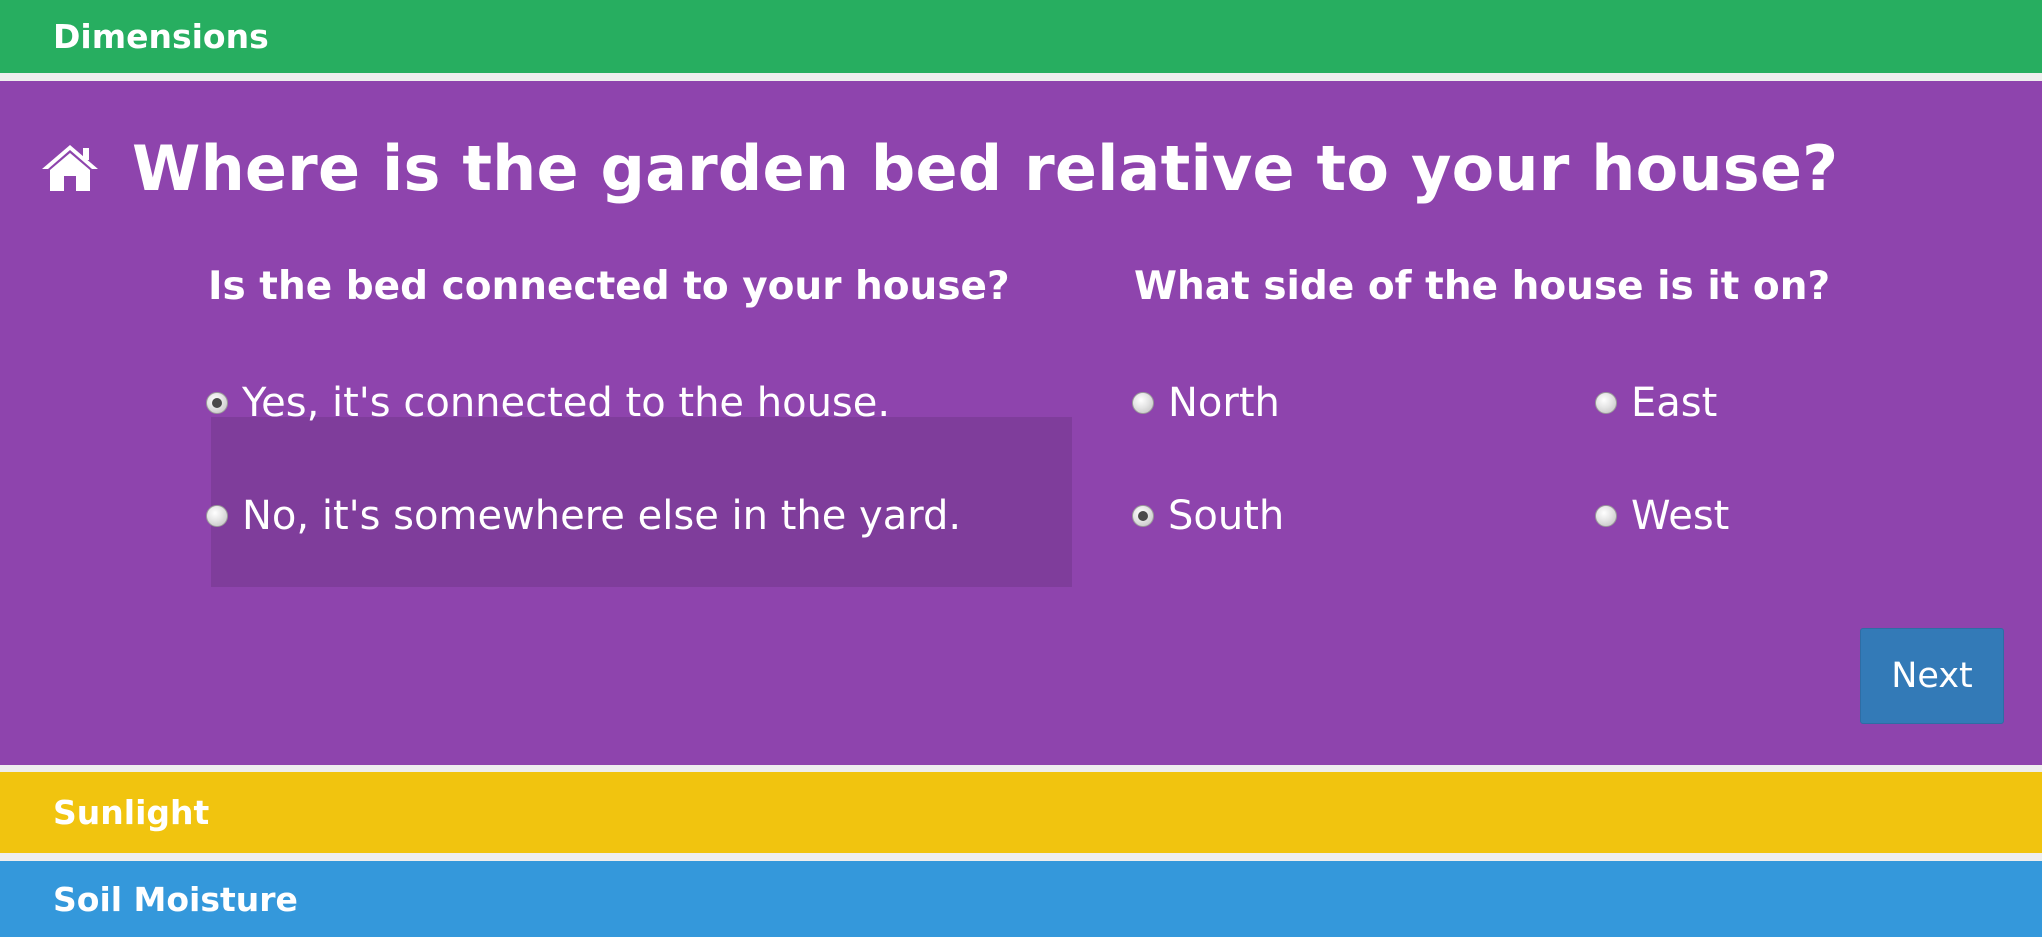 The height and width of the screenshot is (937, 2042). I want to click on section-dimensions-label: Dimensions, so click(161, 36).